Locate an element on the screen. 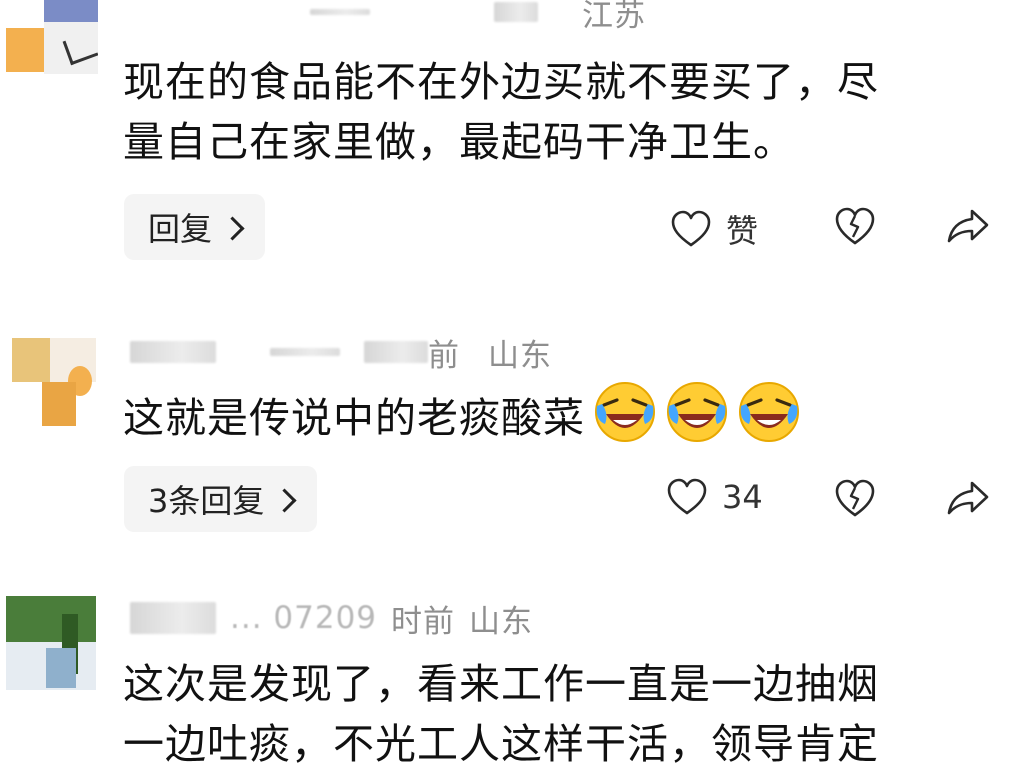 Image resolution: width=1036 pixels, height=774 pixels. like-label: 赞 is located at coordinates (742, 231).